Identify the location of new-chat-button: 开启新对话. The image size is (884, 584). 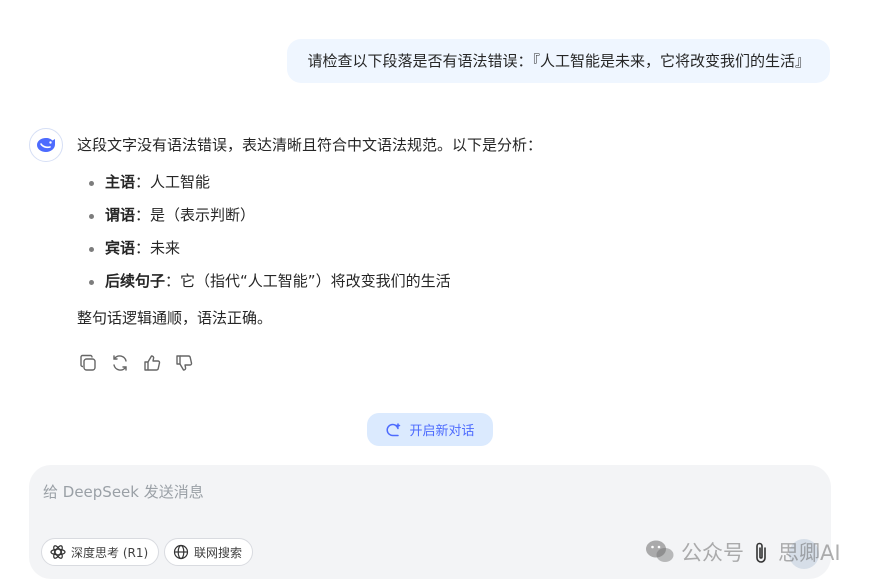
(430, 429).